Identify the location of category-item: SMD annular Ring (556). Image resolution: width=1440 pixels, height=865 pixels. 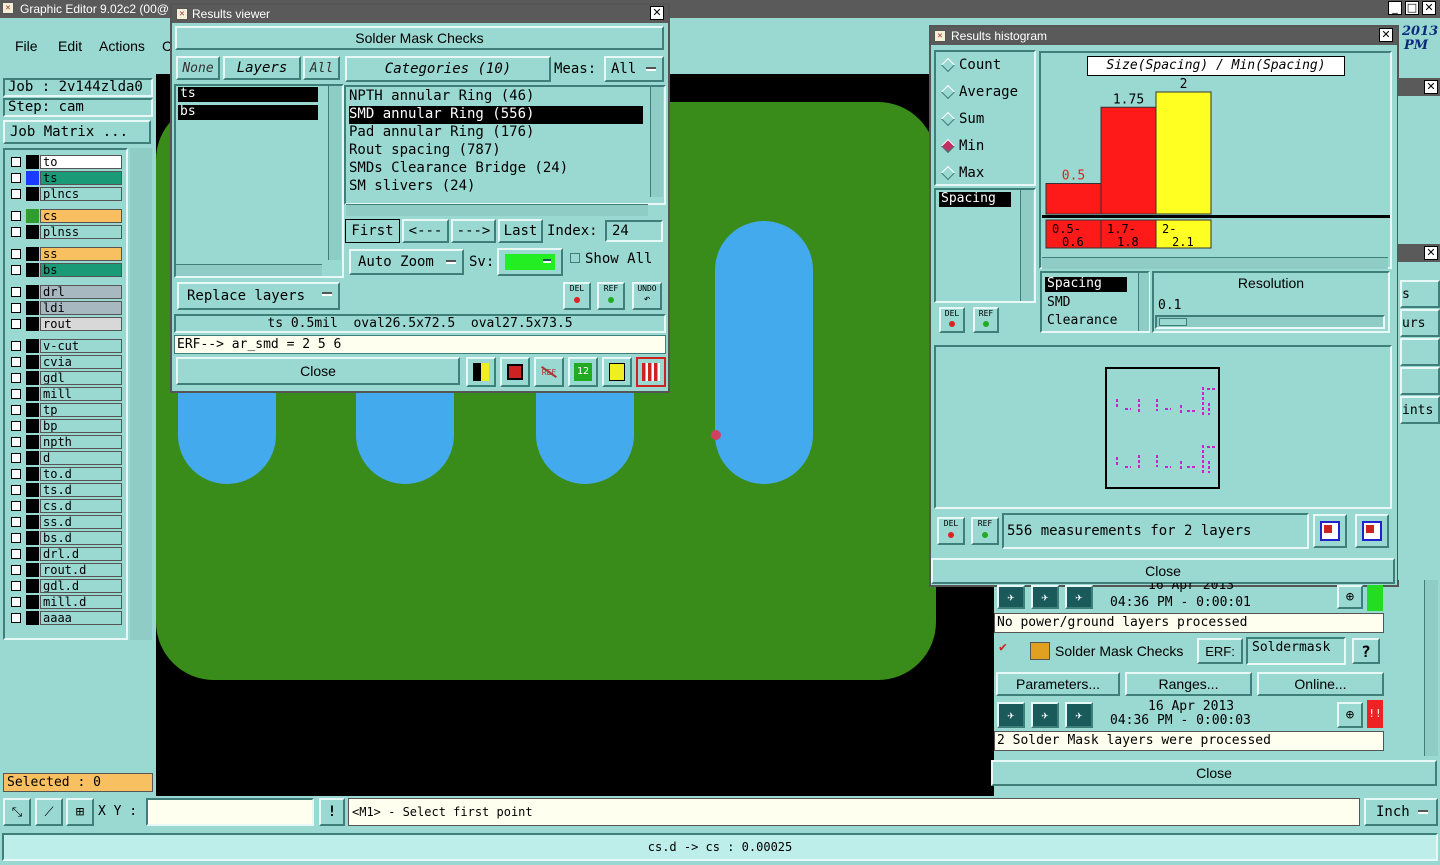
(496, 115).